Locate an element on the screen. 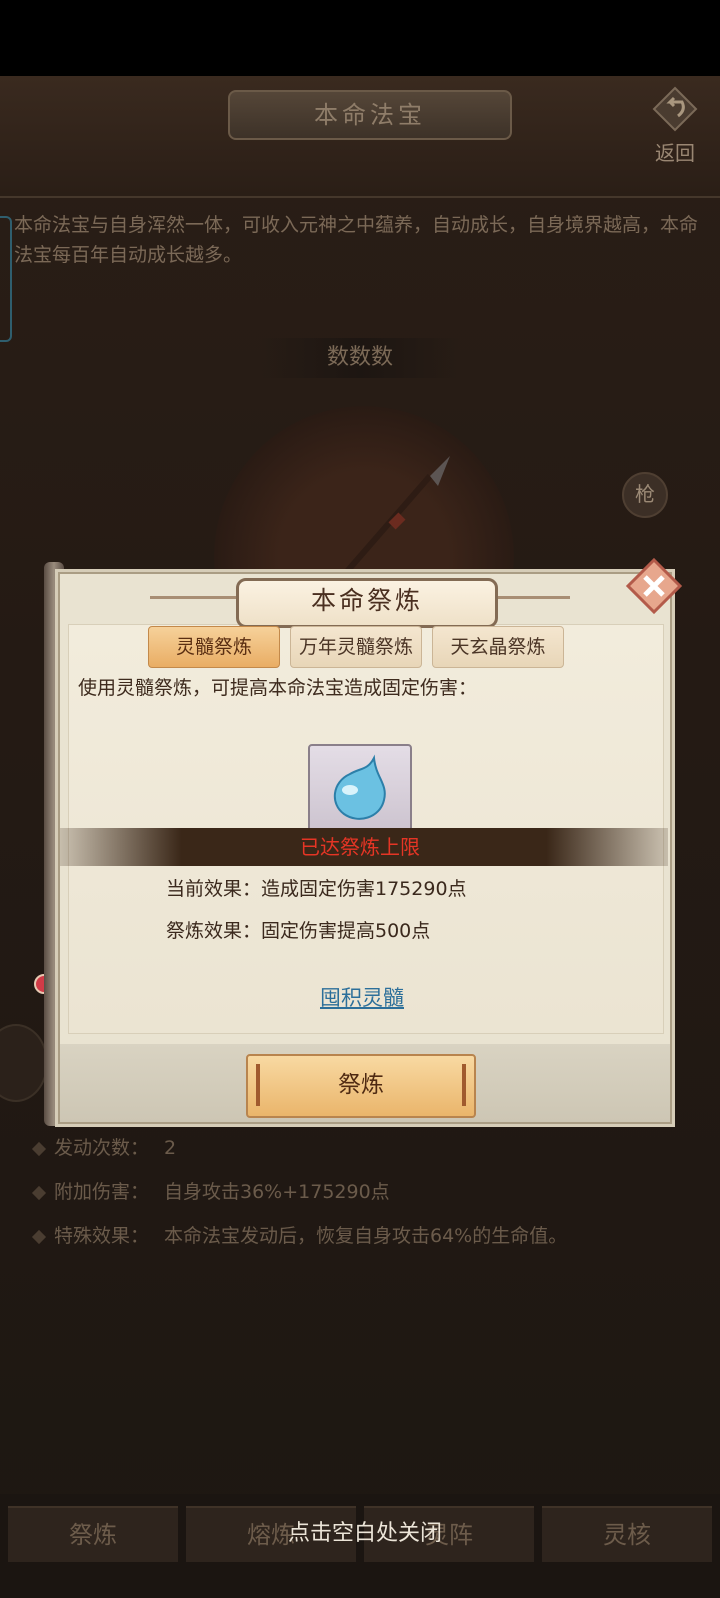  page-title: 本命法宝 is located at coordinates (370, 115).